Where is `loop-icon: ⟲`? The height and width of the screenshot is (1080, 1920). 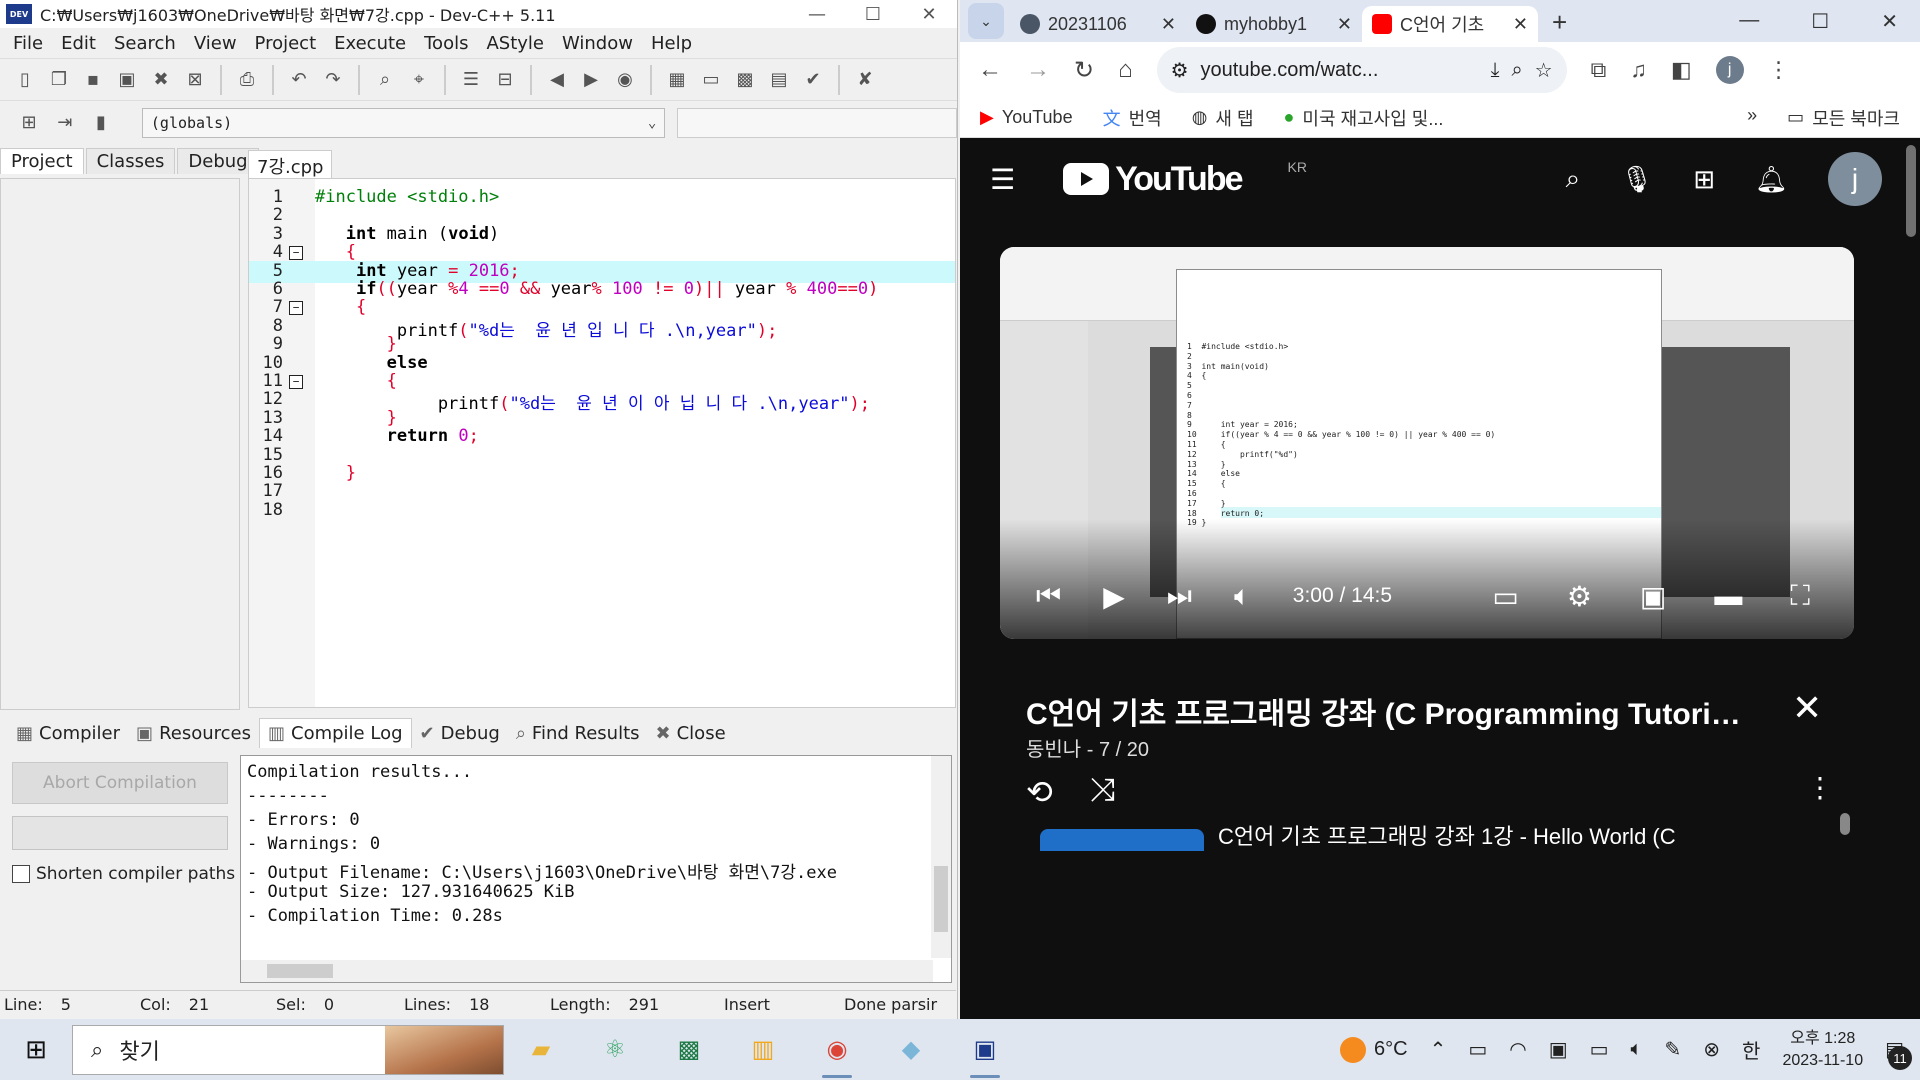
loop-icon: ⟲ is located at coordinates (1039, 792).